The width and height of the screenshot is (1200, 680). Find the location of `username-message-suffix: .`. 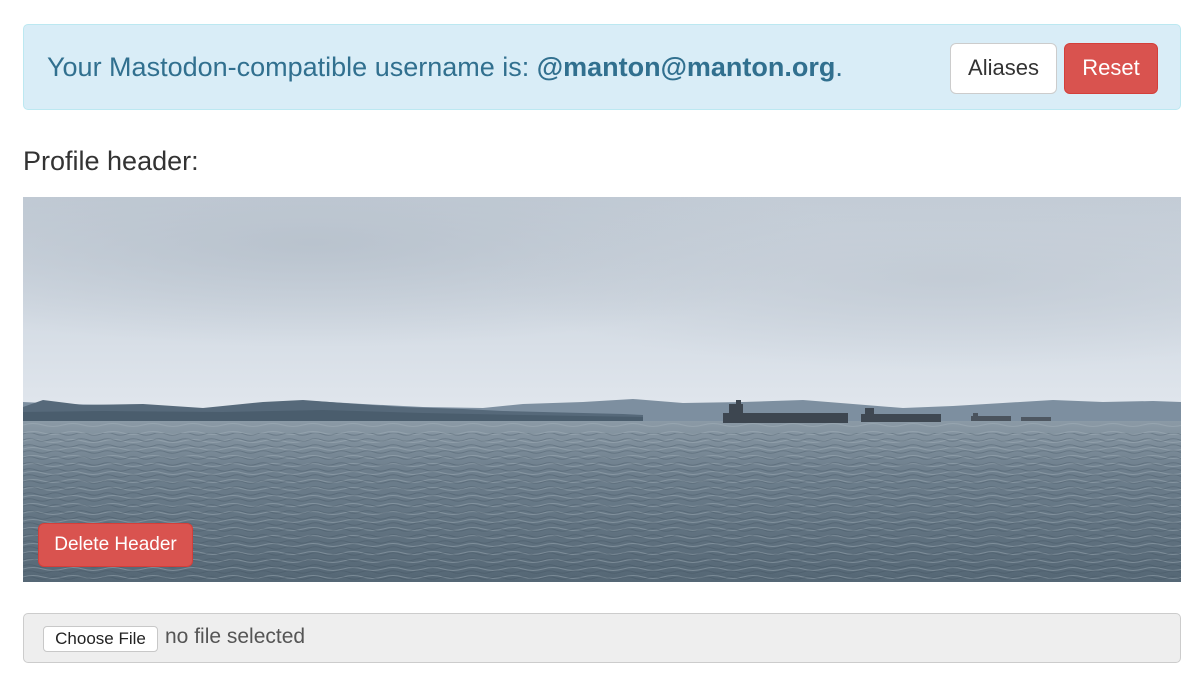

username-message-suffix: . is located at coordinates (839, 67).